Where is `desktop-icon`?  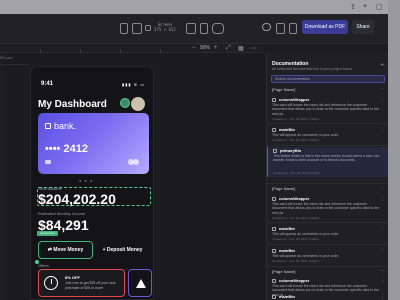
desktop-icon is located at coordinates (191, 28).